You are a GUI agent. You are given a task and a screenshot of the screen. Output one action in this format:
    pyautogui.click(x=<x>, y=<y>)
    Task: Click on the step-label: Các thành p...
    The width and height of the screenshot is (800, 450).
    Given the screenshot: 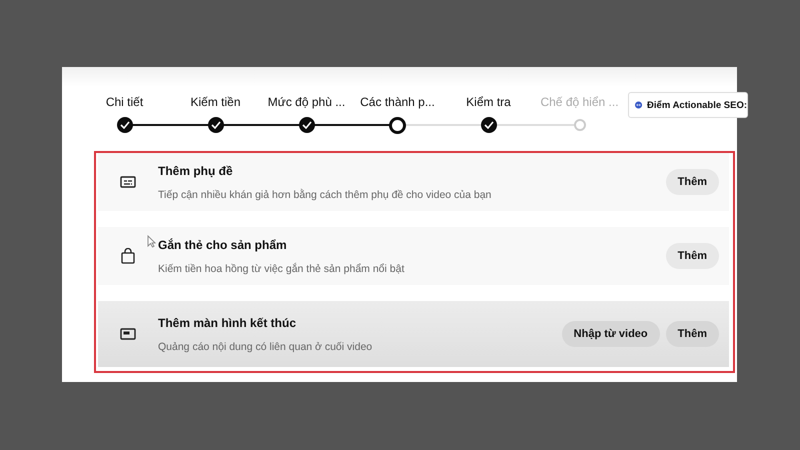 What is the action you would take?
    pyautogui.click(x=397, y=104)
    